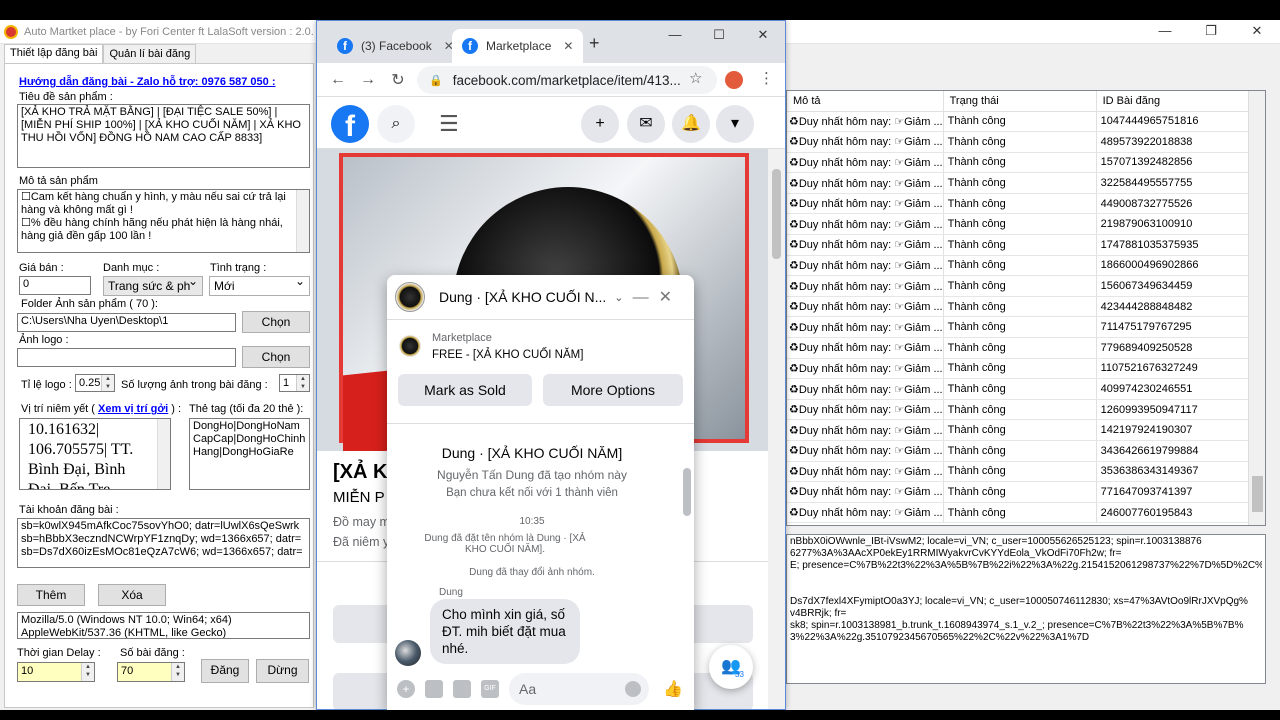 The width and height of the screenshot is (1280, 720). Describe the element at coordinates (462, 689) in the screenshot. I see `sticker-icon` at that location.